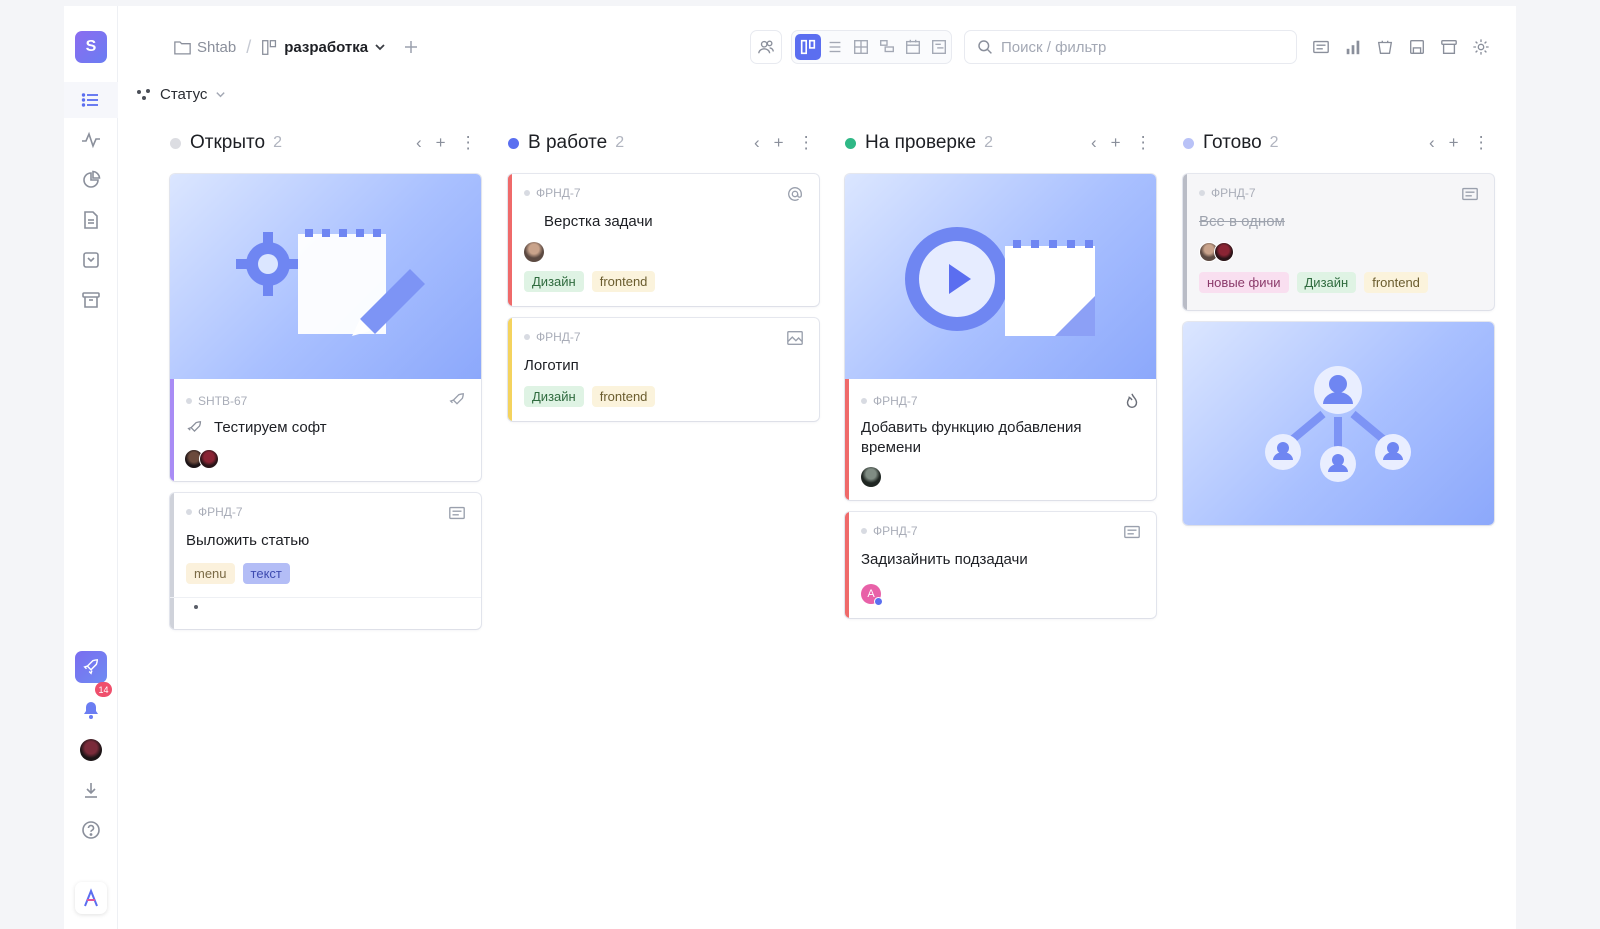  Describe the element at coordinates (91, 300) in the screenshot. I see `sidebar-item-archive` at that location.